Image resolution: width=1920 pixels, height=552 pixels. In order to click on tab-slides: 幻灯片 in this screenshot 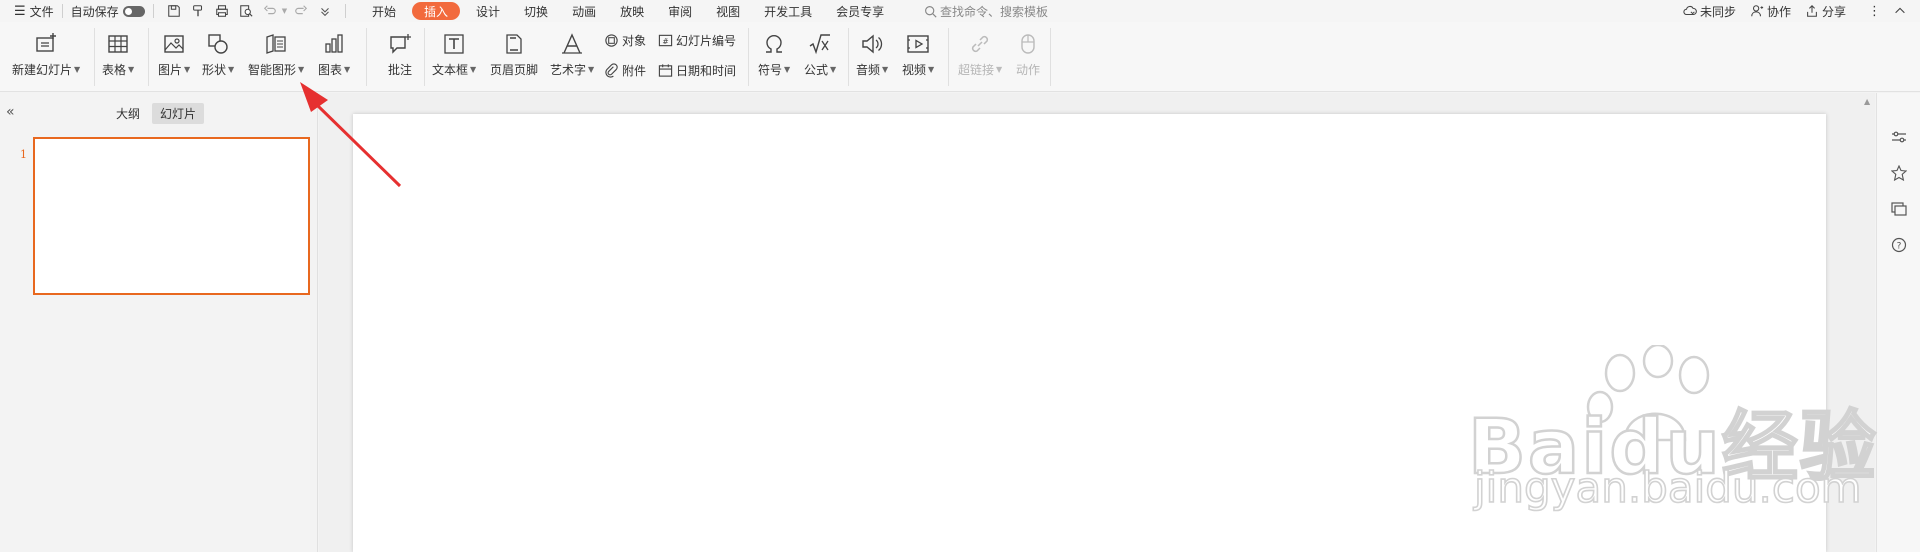, I will do `click(178, 113)`.